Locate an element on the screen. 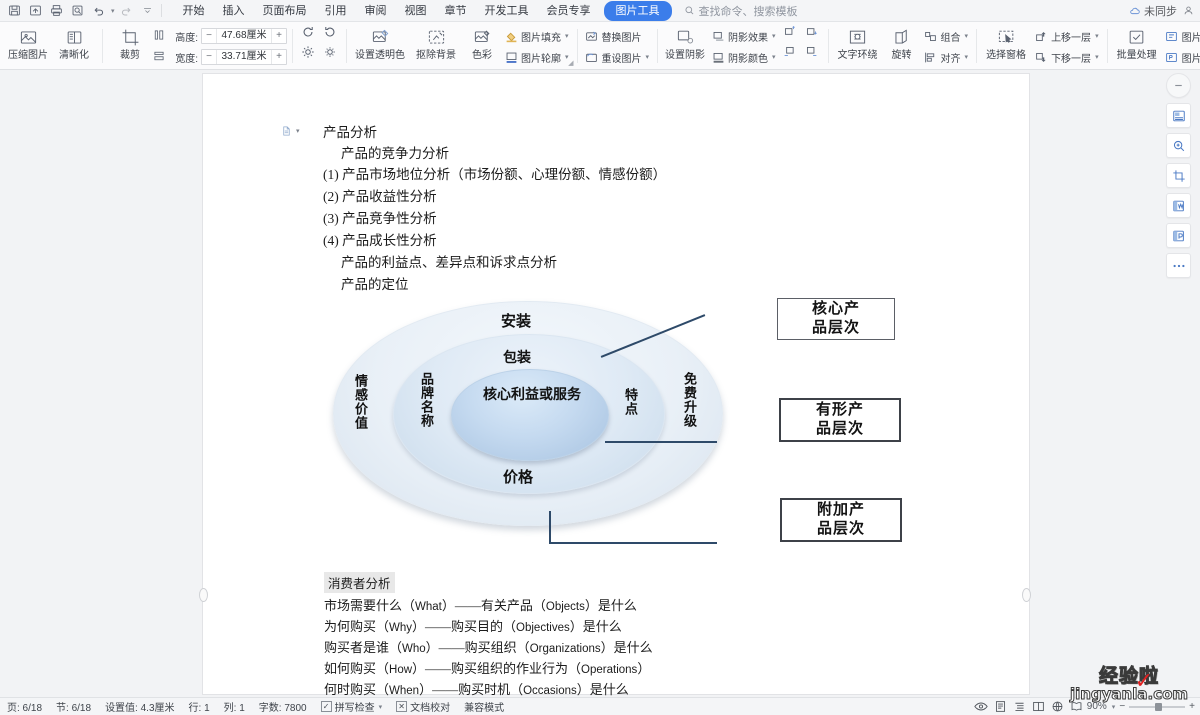 Image resolution: width=1200 pixels, height=715 pixels. page-right-handle is located at coordinates (1026, 595).